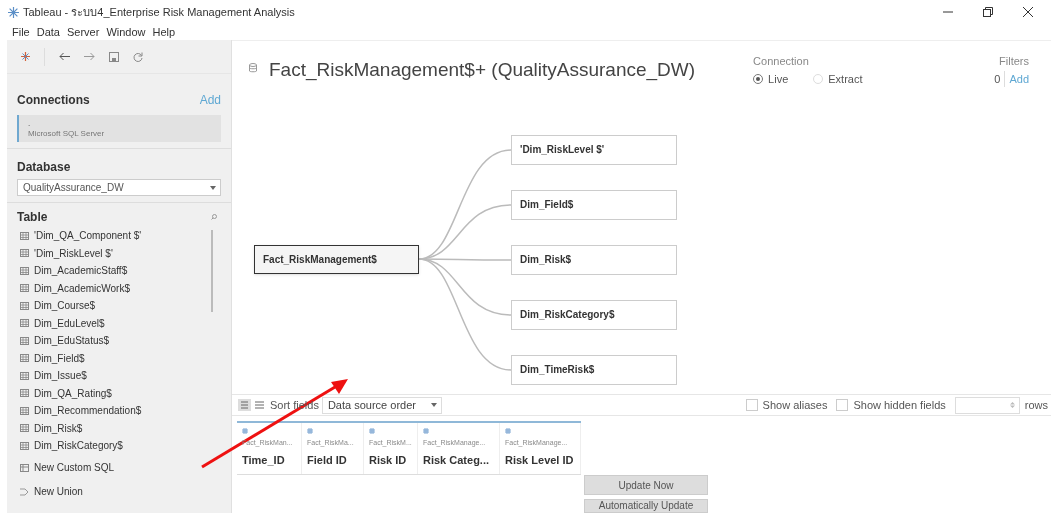 This screenshot has width=1051, height=513. Describe the element at coordinates (646, 485) in the screenshot. I see `update-button: Update Now` at that location.